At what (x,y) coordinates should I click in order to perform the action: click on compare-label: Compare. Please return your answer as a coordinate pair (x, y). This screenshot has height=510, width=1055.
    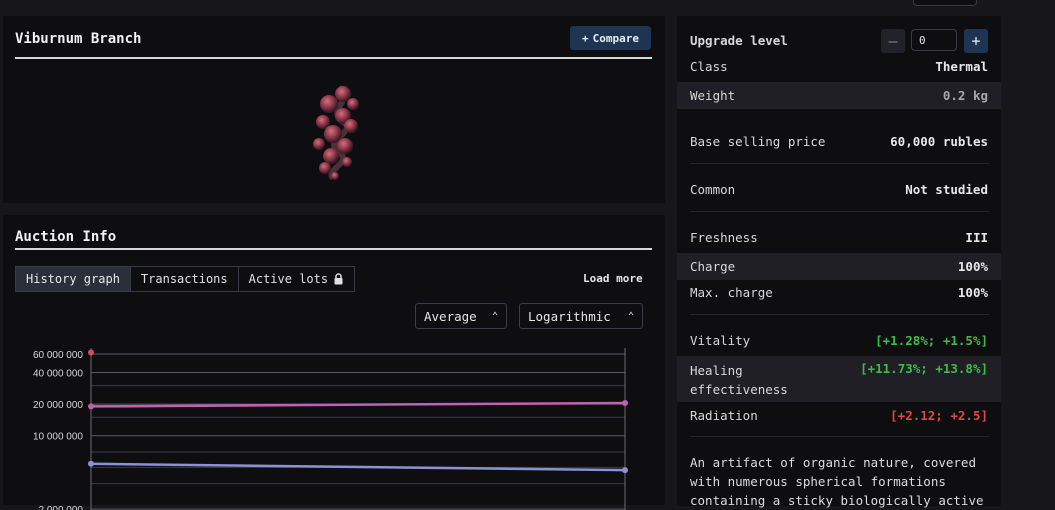
    Looking at the image, I should click on (615, 38).